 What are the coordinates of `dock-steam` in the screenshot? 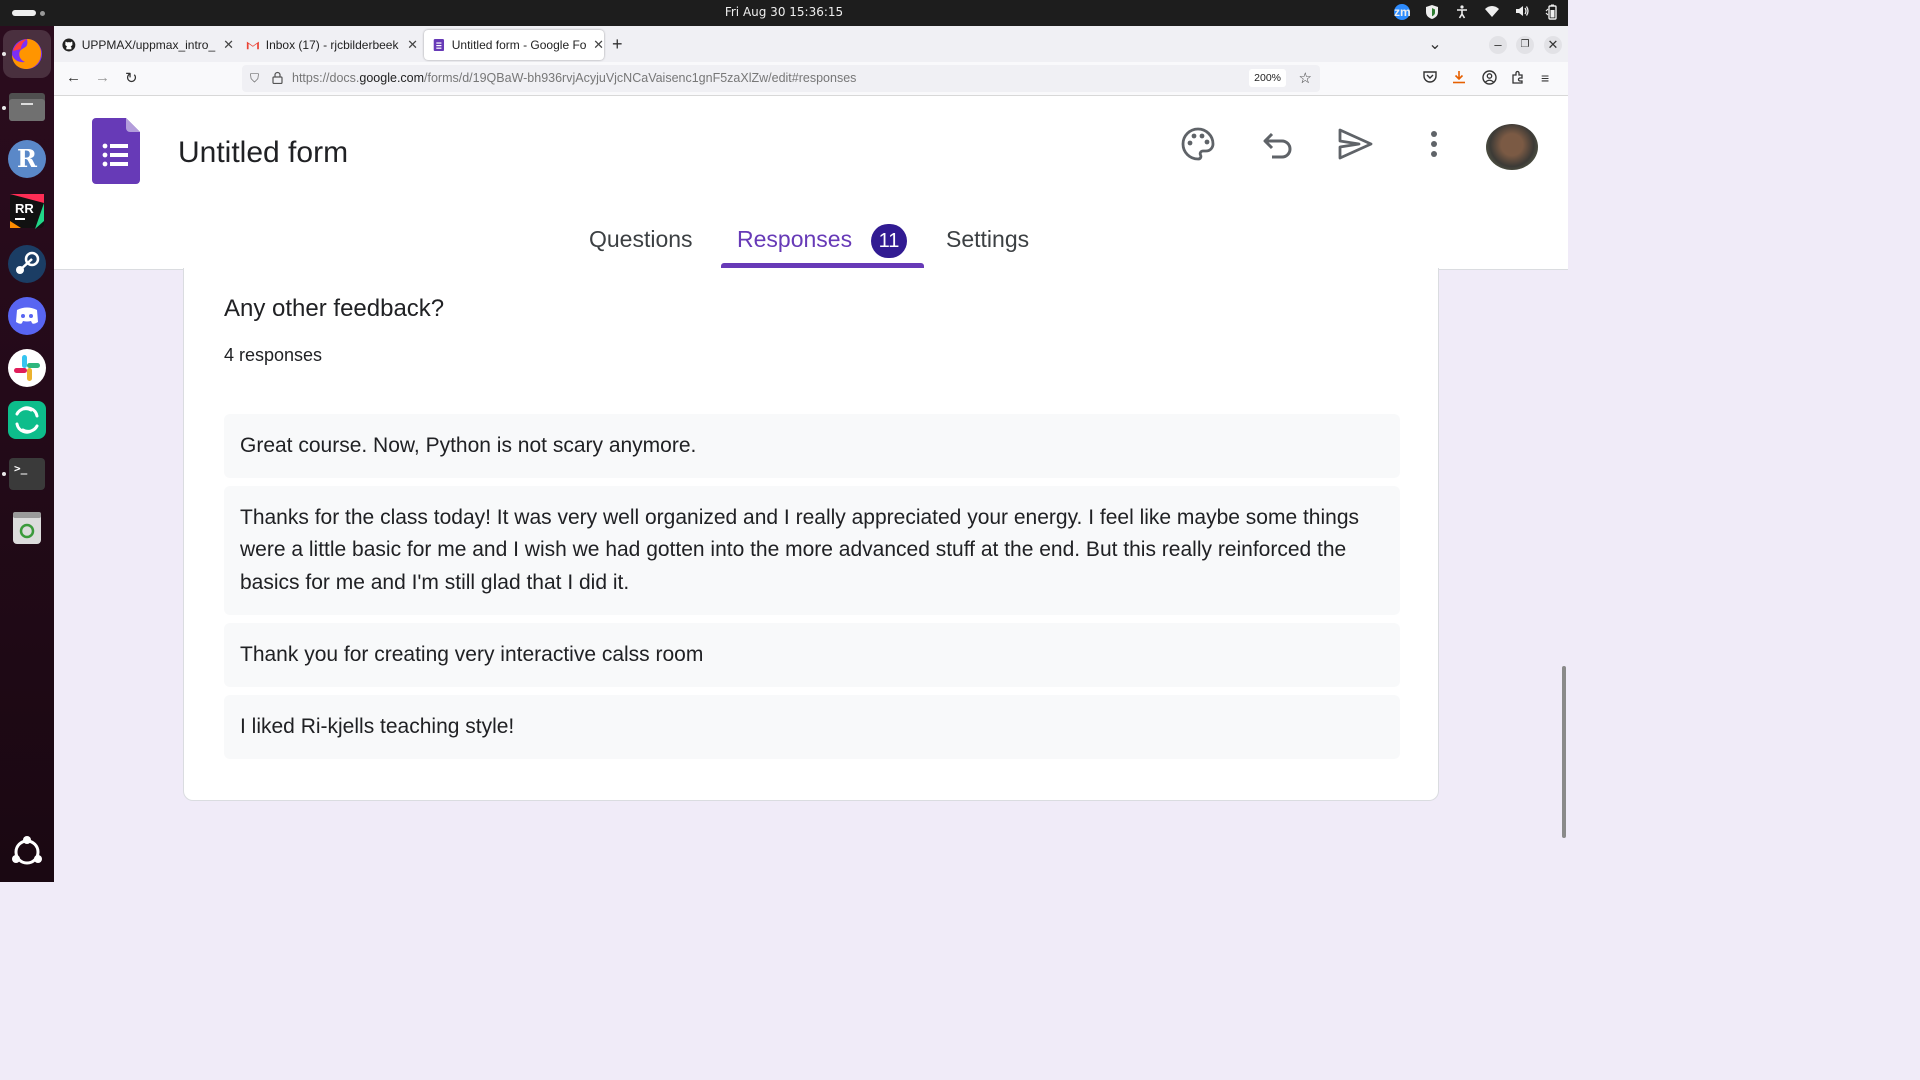 It's located at (27, 264).